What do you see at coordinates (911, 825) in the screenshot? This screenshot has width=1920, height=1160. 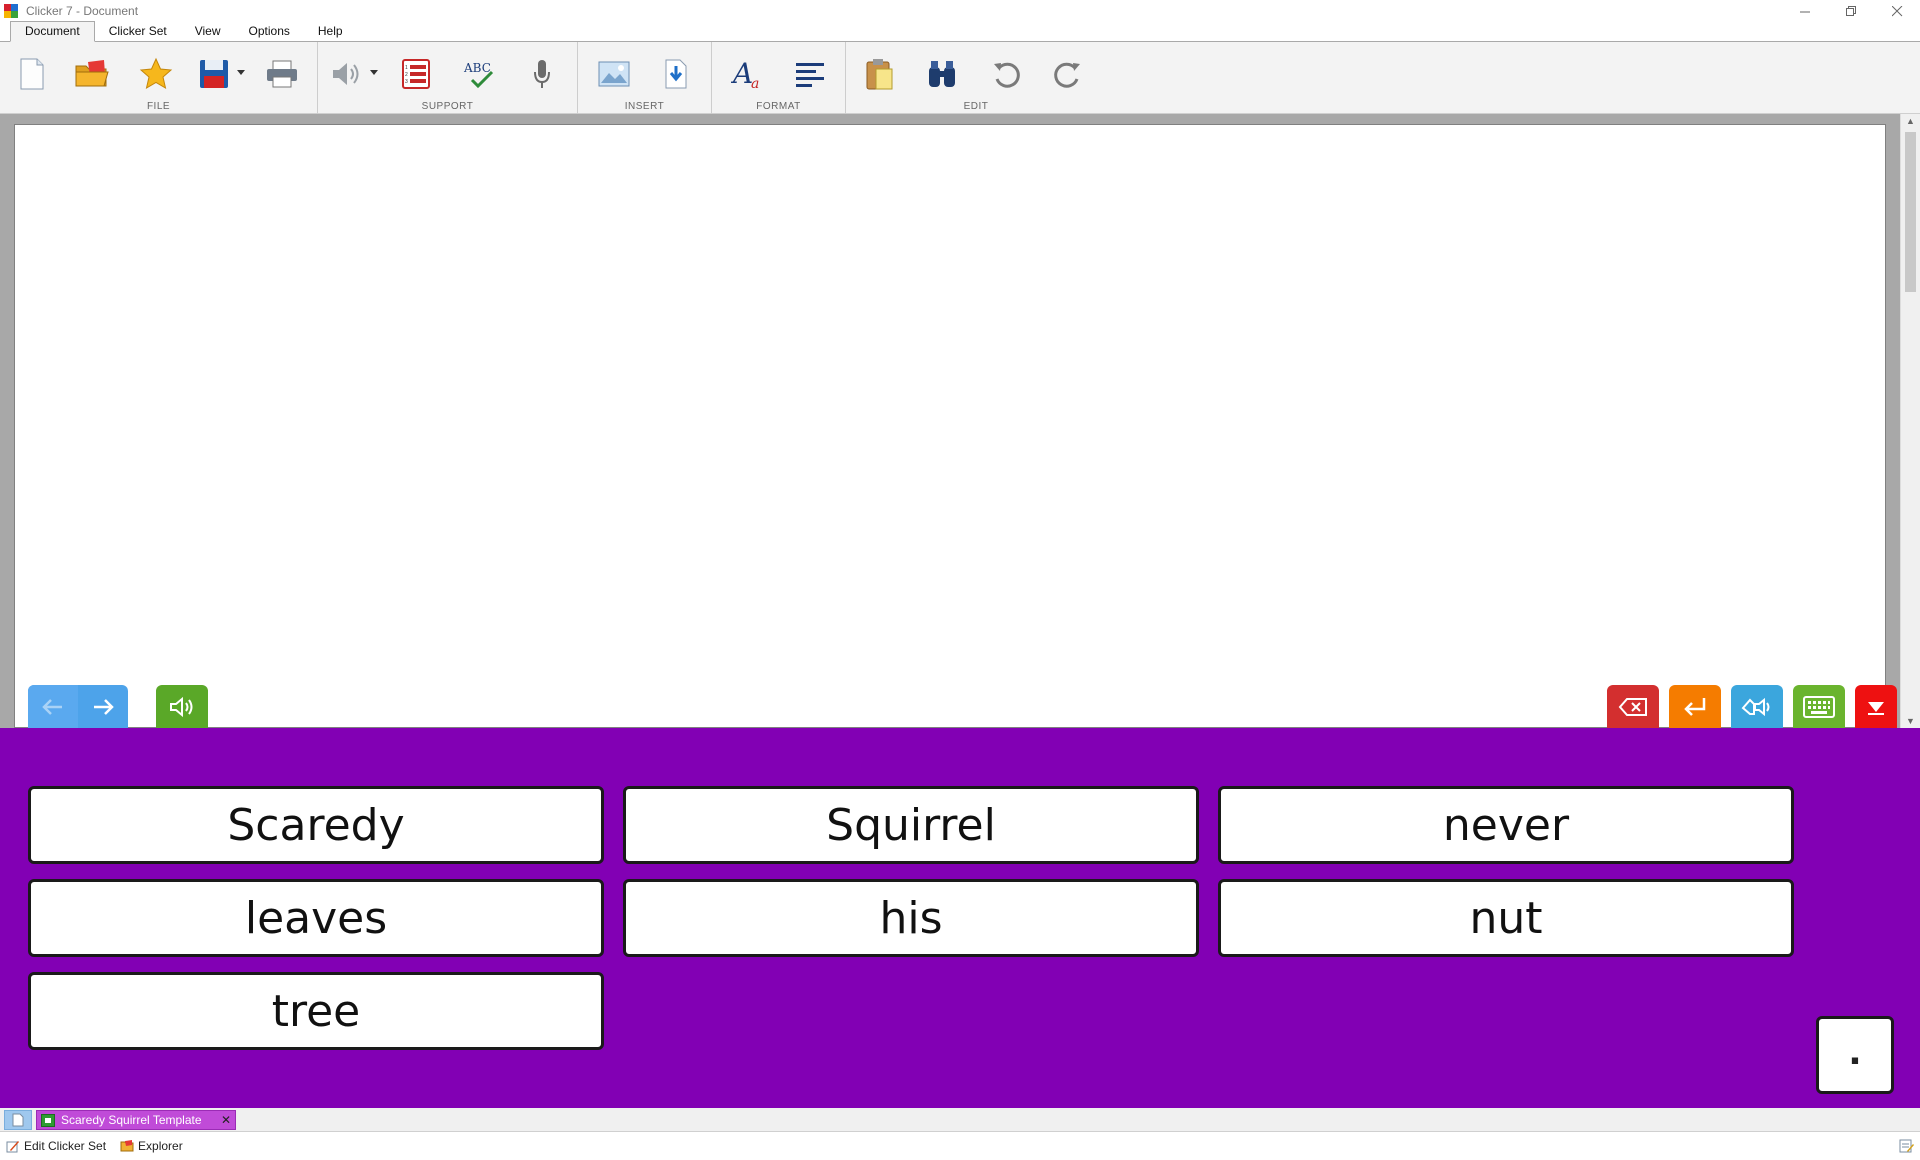 I see `word-cell-squirrel: Squirrel` at bounding box center [911, 825].